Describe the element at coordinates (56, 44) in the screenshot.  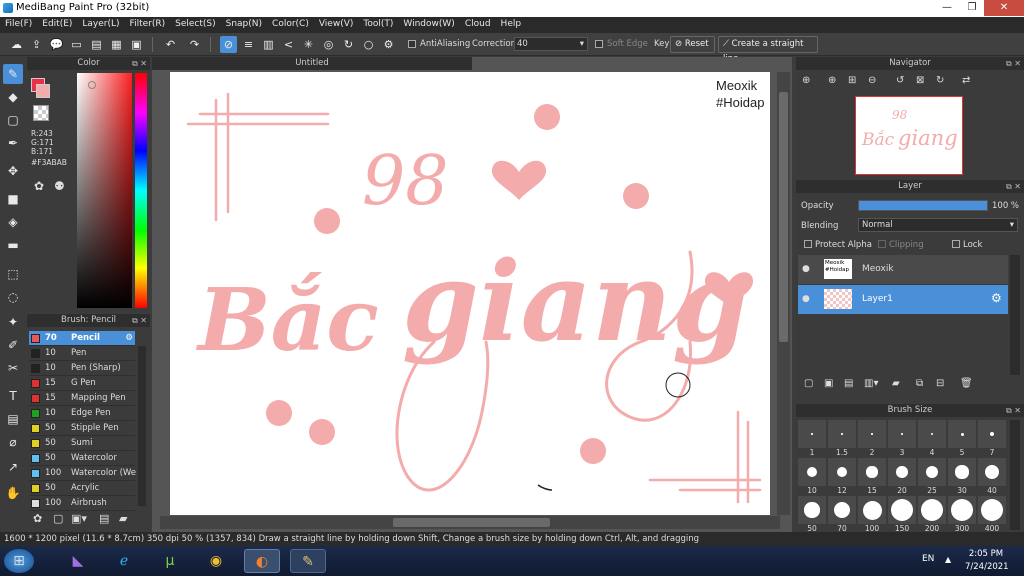
I see `comment-icon: 💬` at that location.